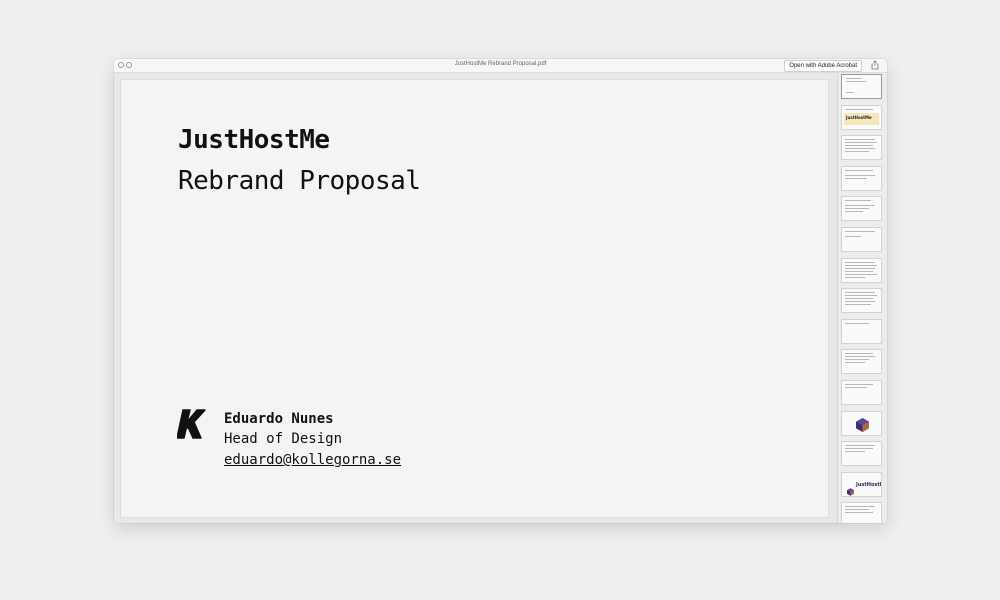 The image size is (1000, 600). I want to click on window-title: JustHostMe Rebrand Proposal.pdf, so click(500, 64).